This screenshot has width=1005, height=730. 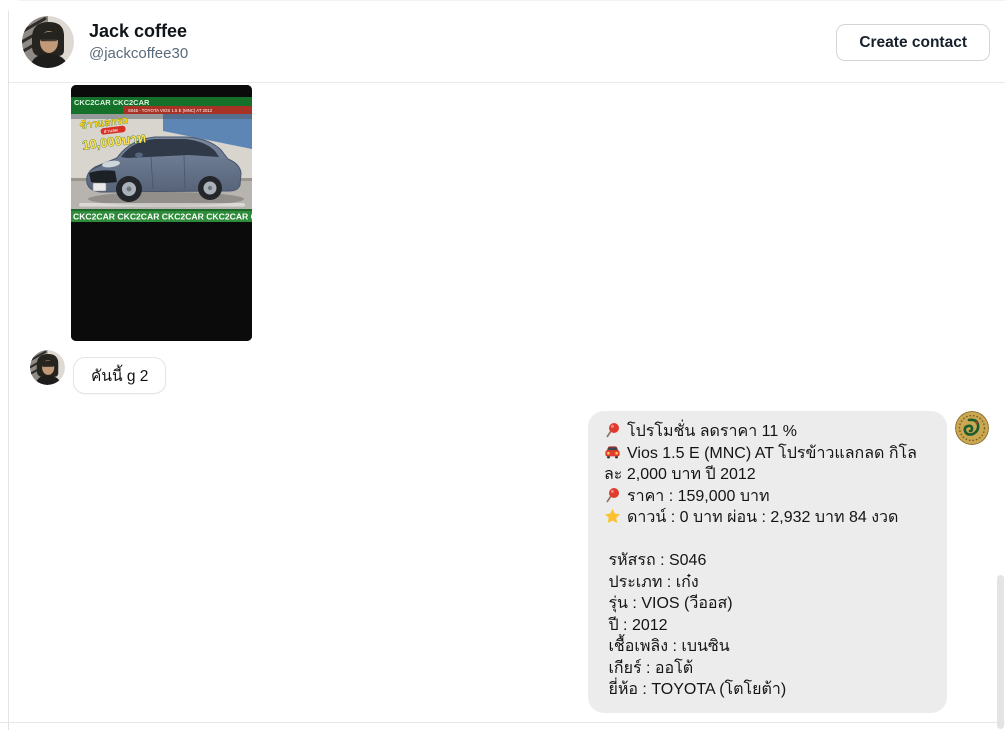 I want to click on car-code-strip: S046 - TOYOTA VIOS 1.5 E (MNC) AT 2012, so click(x=170, y=110).